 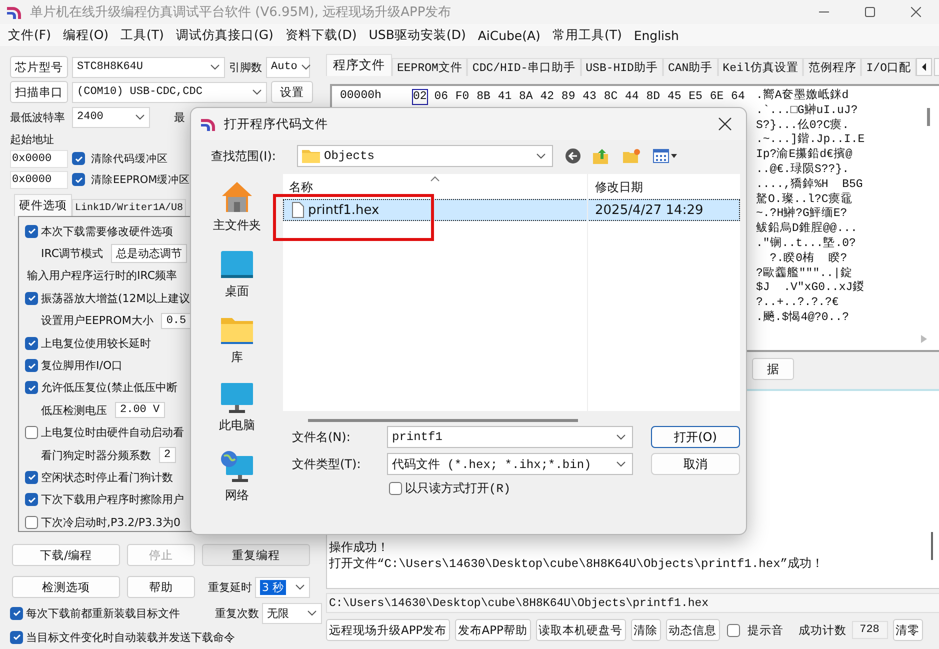 I want to click on option-select: 2.00 V, so click(x=140, y=410).